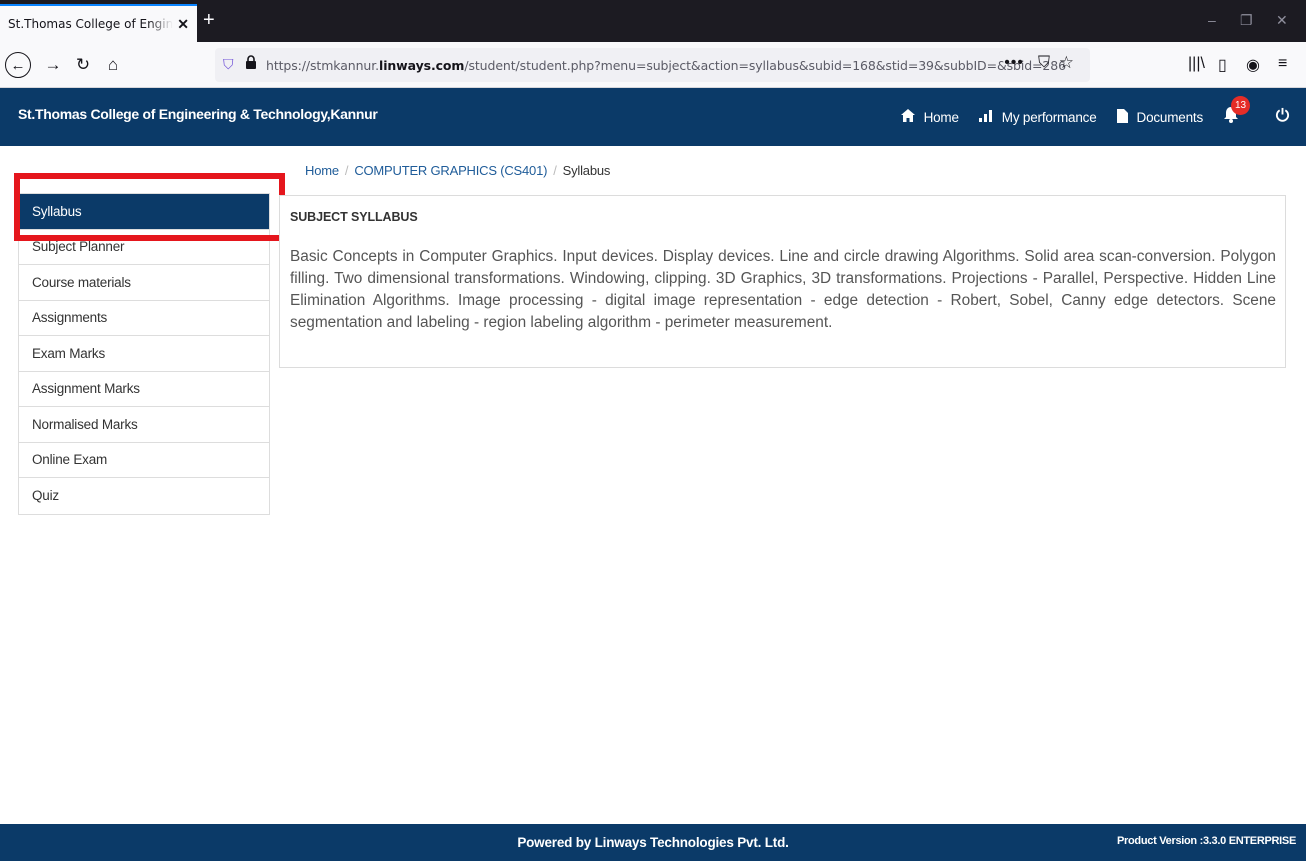  I want to click on notifications-button: 13, so click(1236, 112).